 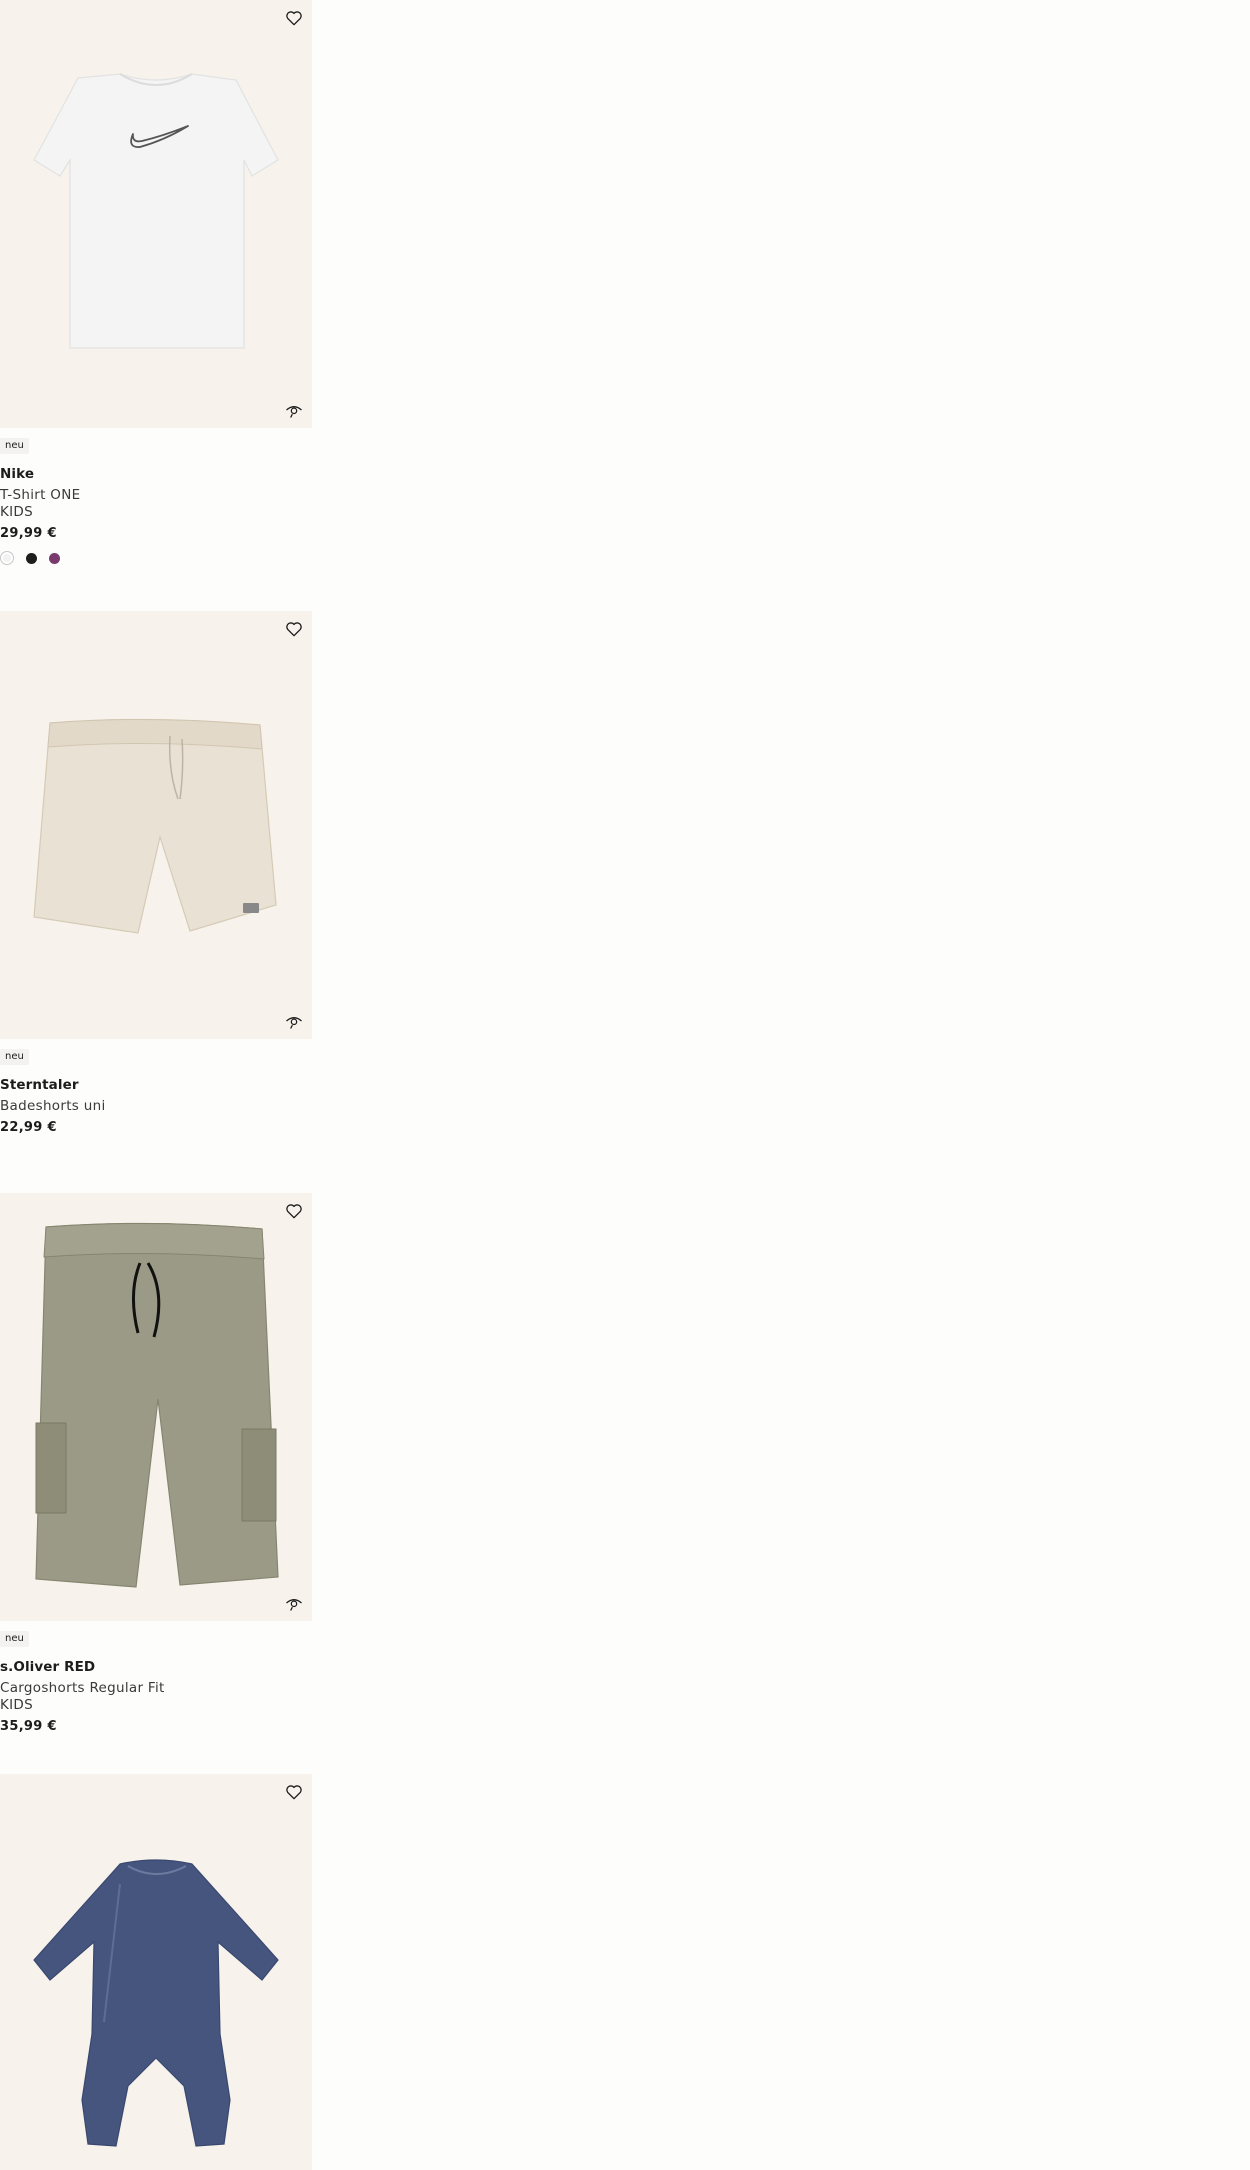 I want to click on product-name: Cargoshorts Regular Fit, so click(x=156, y=1688).